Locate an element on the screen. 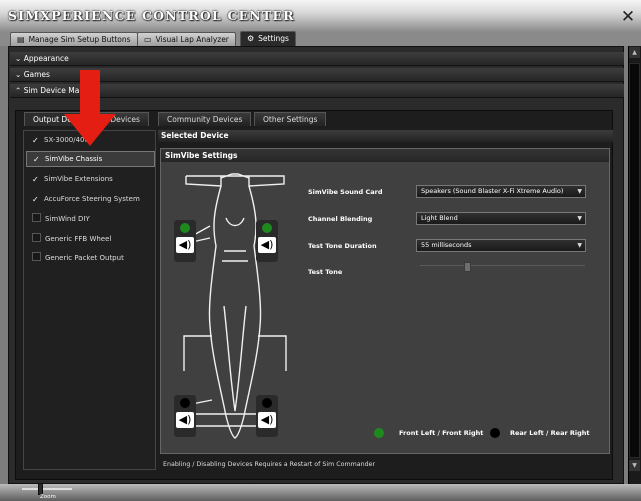 The image size is (641, 501). device-item-simvibe-chassis: ✓ SimVibe Chassis is located at coordinates (90, 159).